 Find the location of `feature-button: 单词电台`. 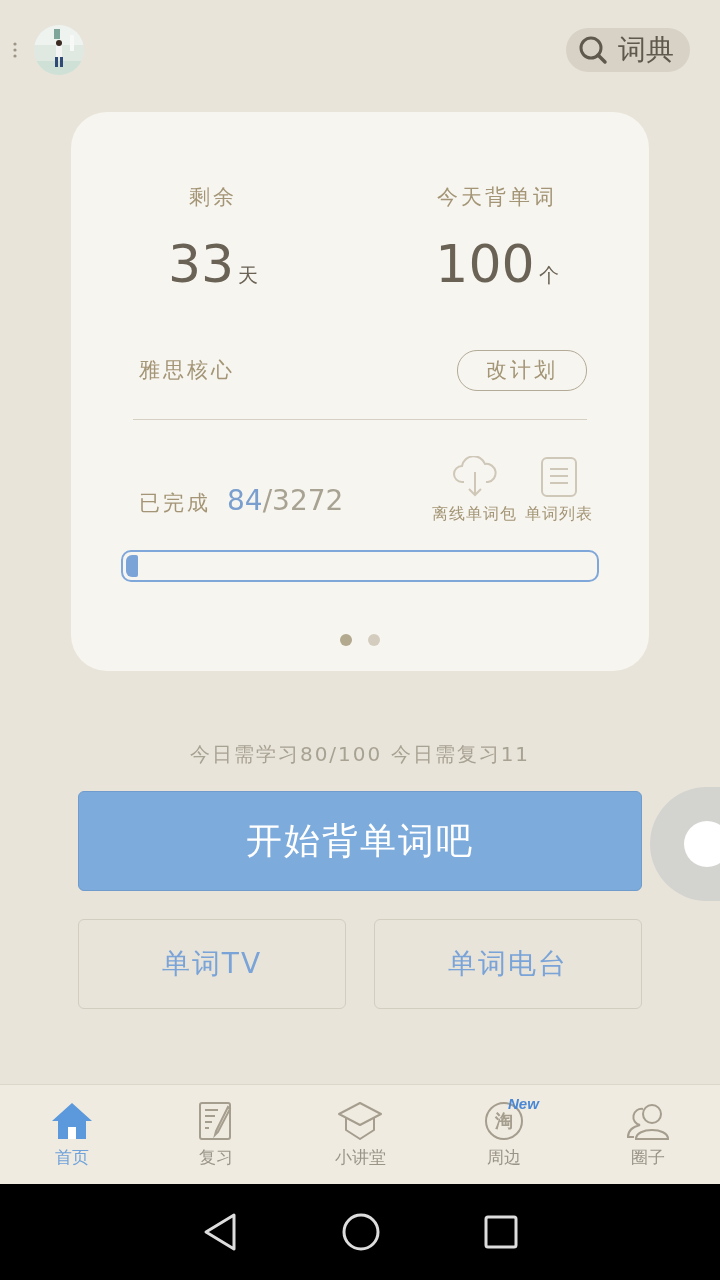

feature-button: 单词电台 is located at coordinates (508, 964).